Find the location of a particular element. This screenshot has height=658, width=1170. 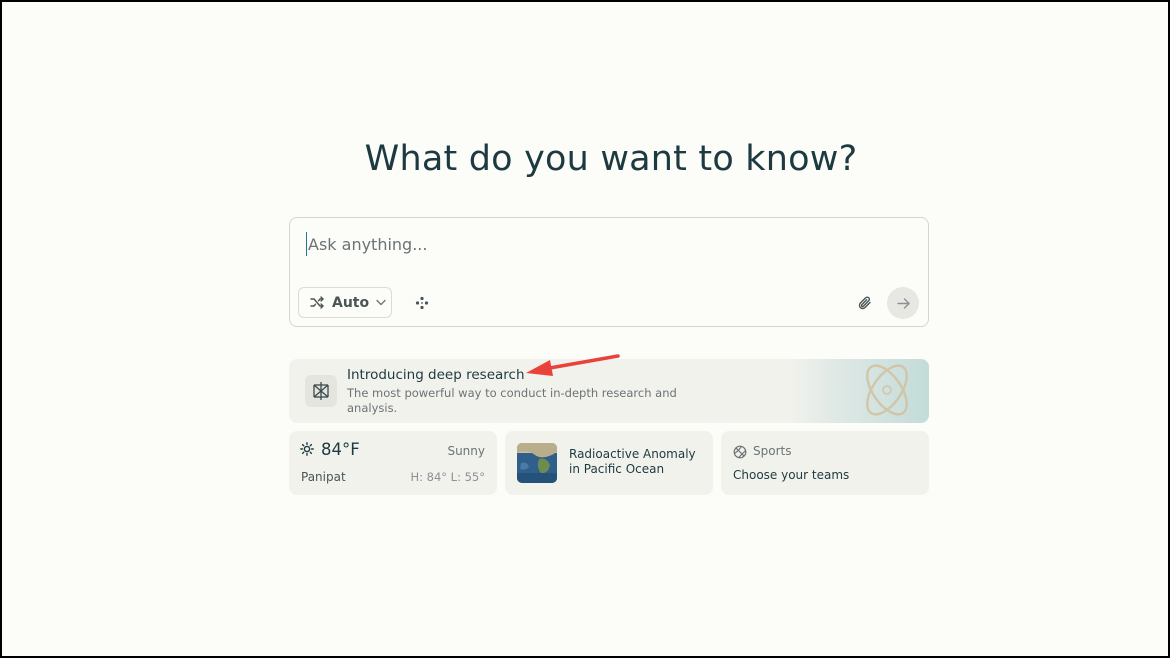

search-box: Auto is located at coordinates (609, 272).